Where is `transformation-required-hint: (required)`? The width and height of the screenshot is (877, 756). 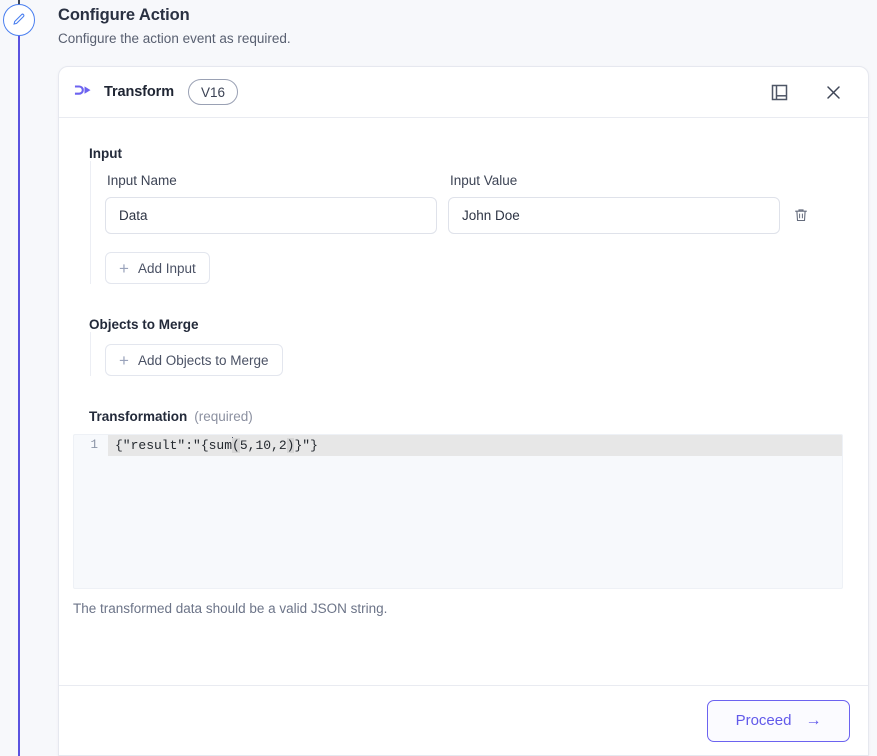 transformation-required-hint: (required) is located at coordinates (223, 416).